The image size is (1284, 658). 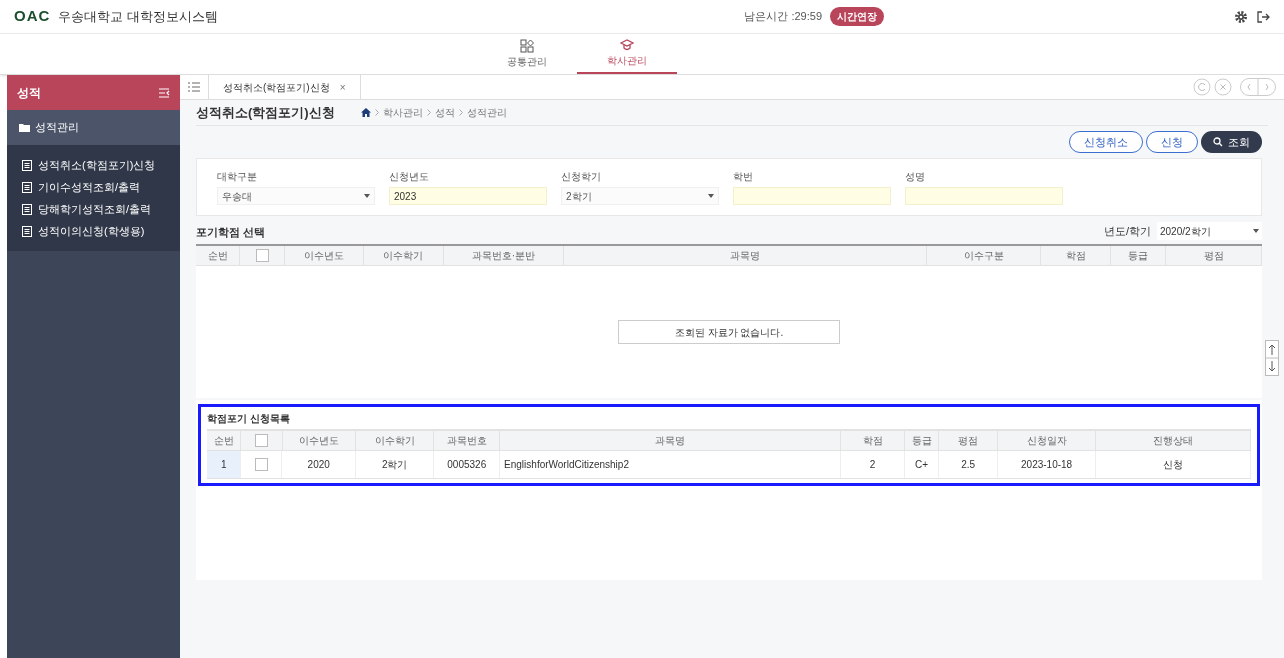 I want to click on field-label: 년도/학기, so click(x=1127, y=231).